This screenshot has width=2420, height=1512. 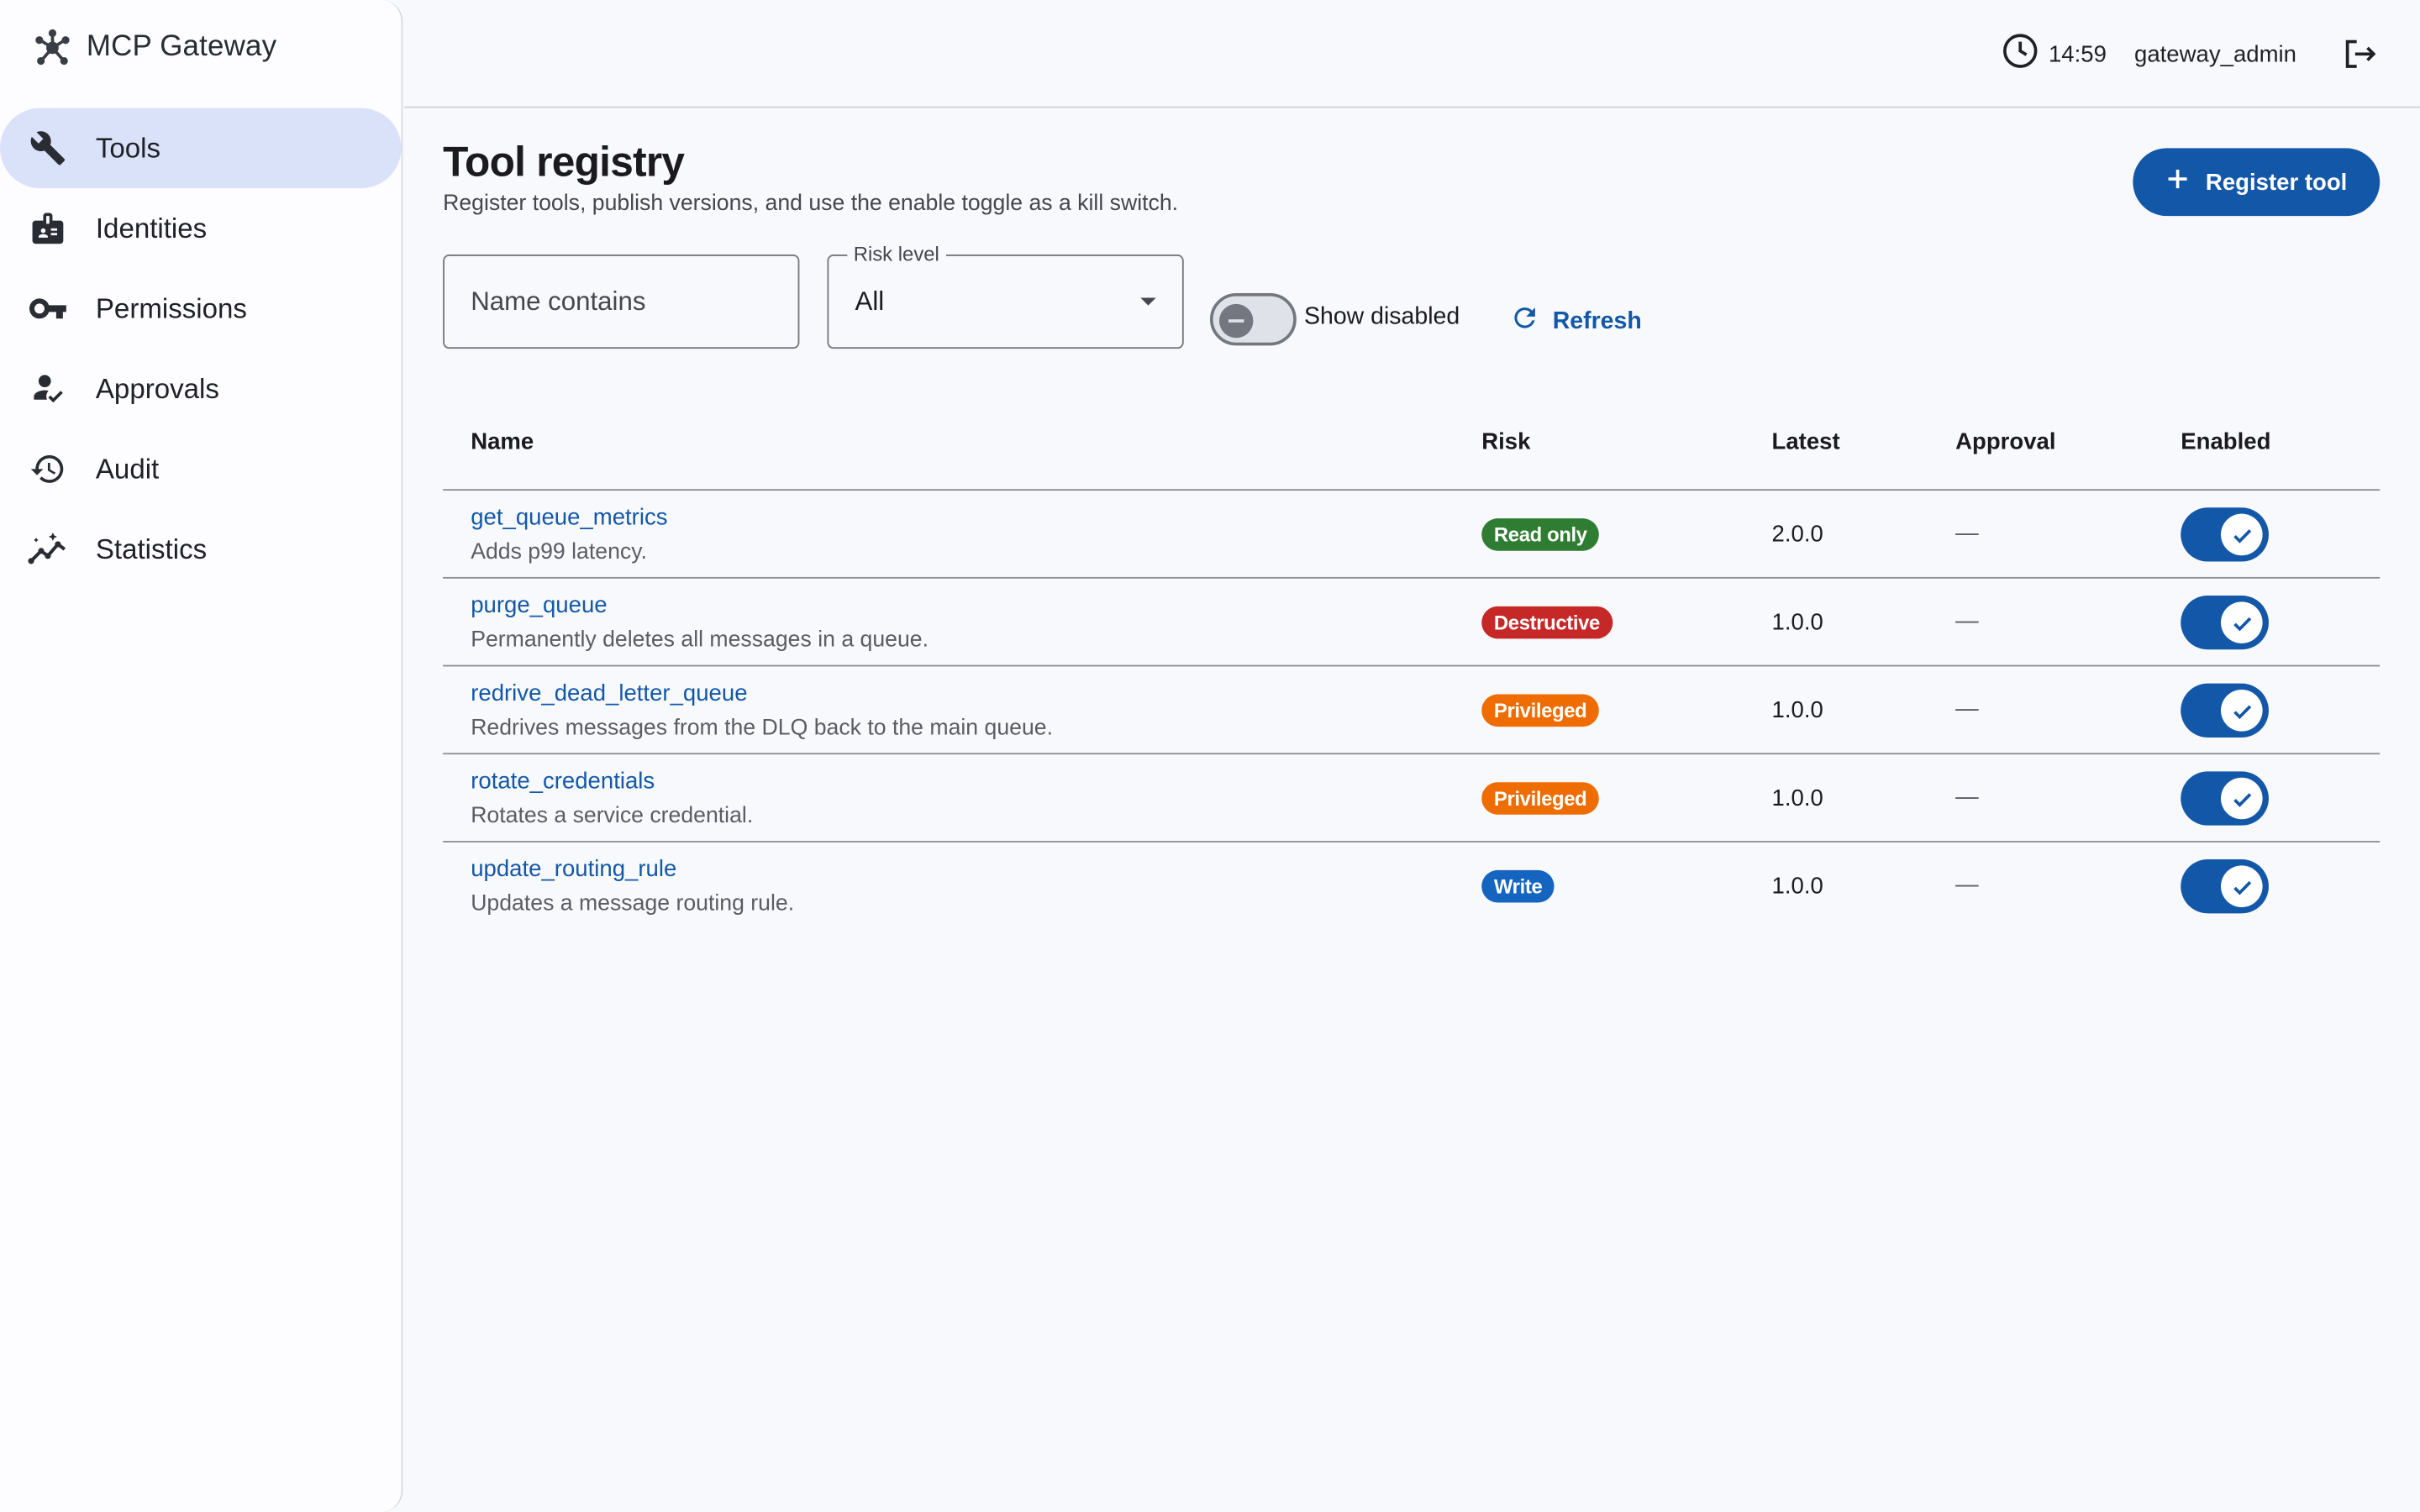 I want to click on sidebar-item-approvals: Approvals, so click(x=201, y=389).